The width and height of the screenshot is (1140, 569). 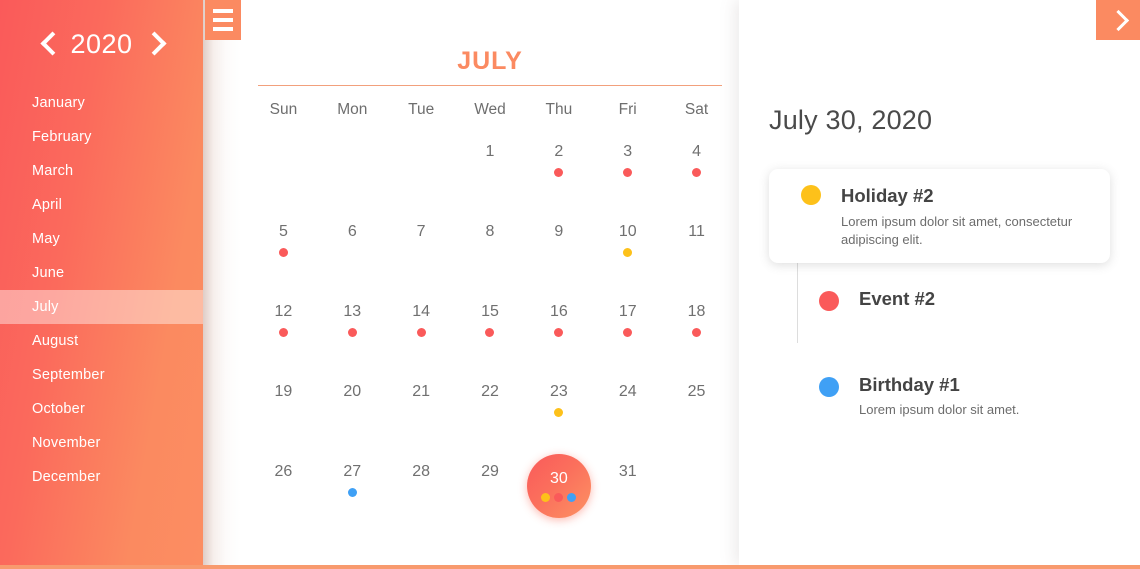 What do you see at coordinates (851, 120) in the screenshot?
I see `page-title: July 30, 2020` at bounding box center [851, 120].